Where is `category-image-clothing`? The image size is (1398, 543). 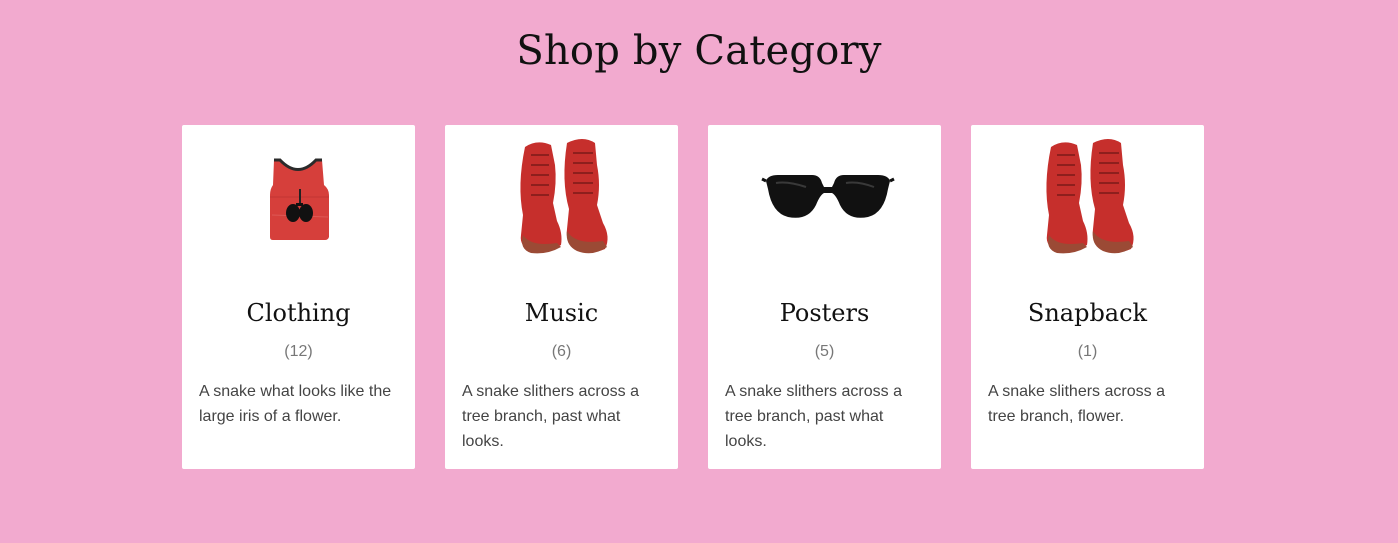 category-image-clothing is located at coordinates (298, 205).